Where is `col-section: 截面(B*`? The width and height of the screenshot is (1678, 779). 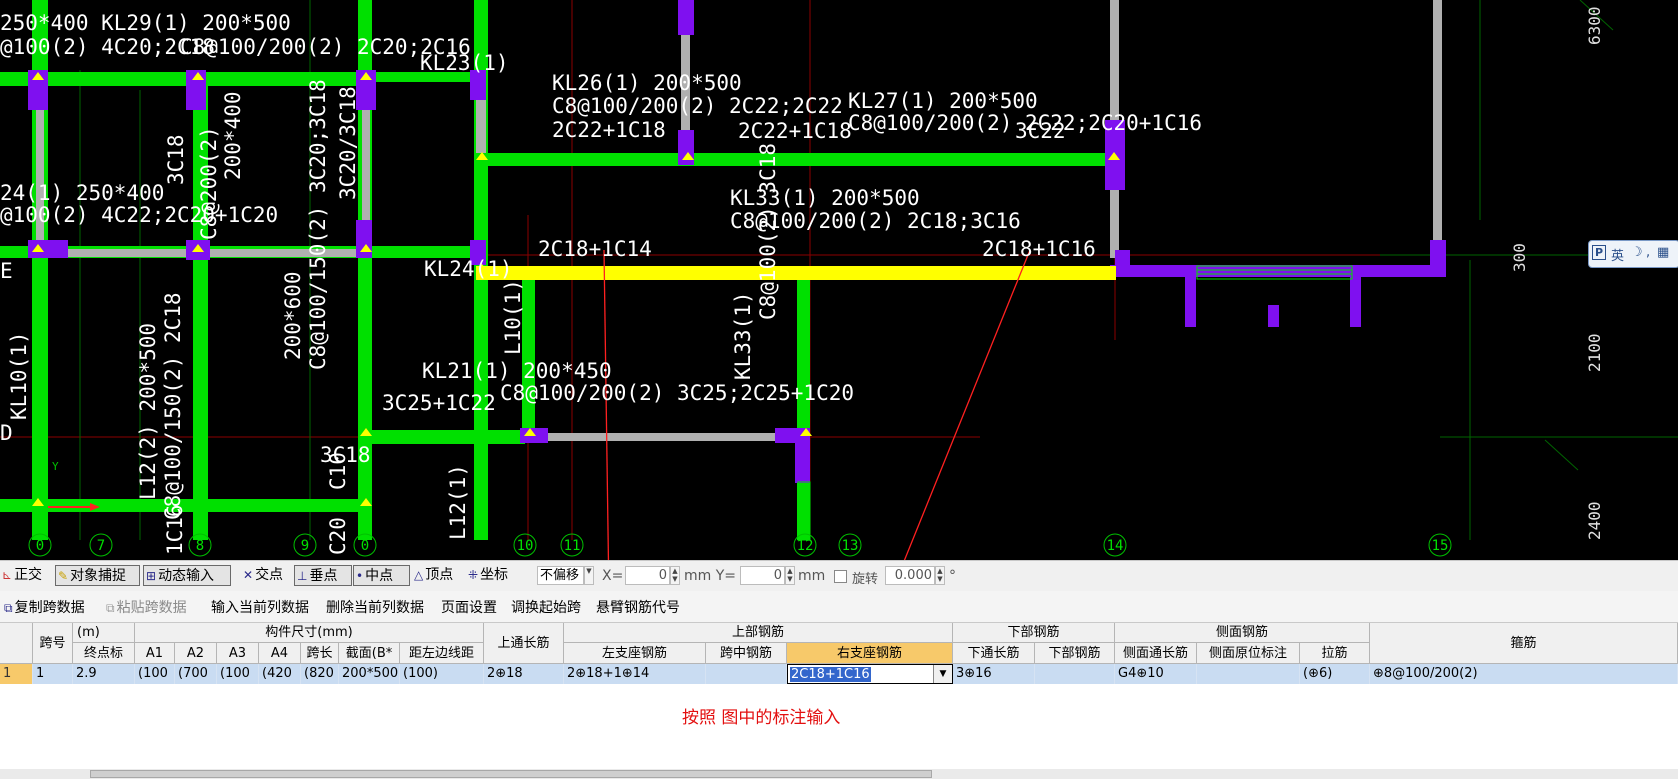
col-section: 截面(B* is located at coordinates (369, 653).